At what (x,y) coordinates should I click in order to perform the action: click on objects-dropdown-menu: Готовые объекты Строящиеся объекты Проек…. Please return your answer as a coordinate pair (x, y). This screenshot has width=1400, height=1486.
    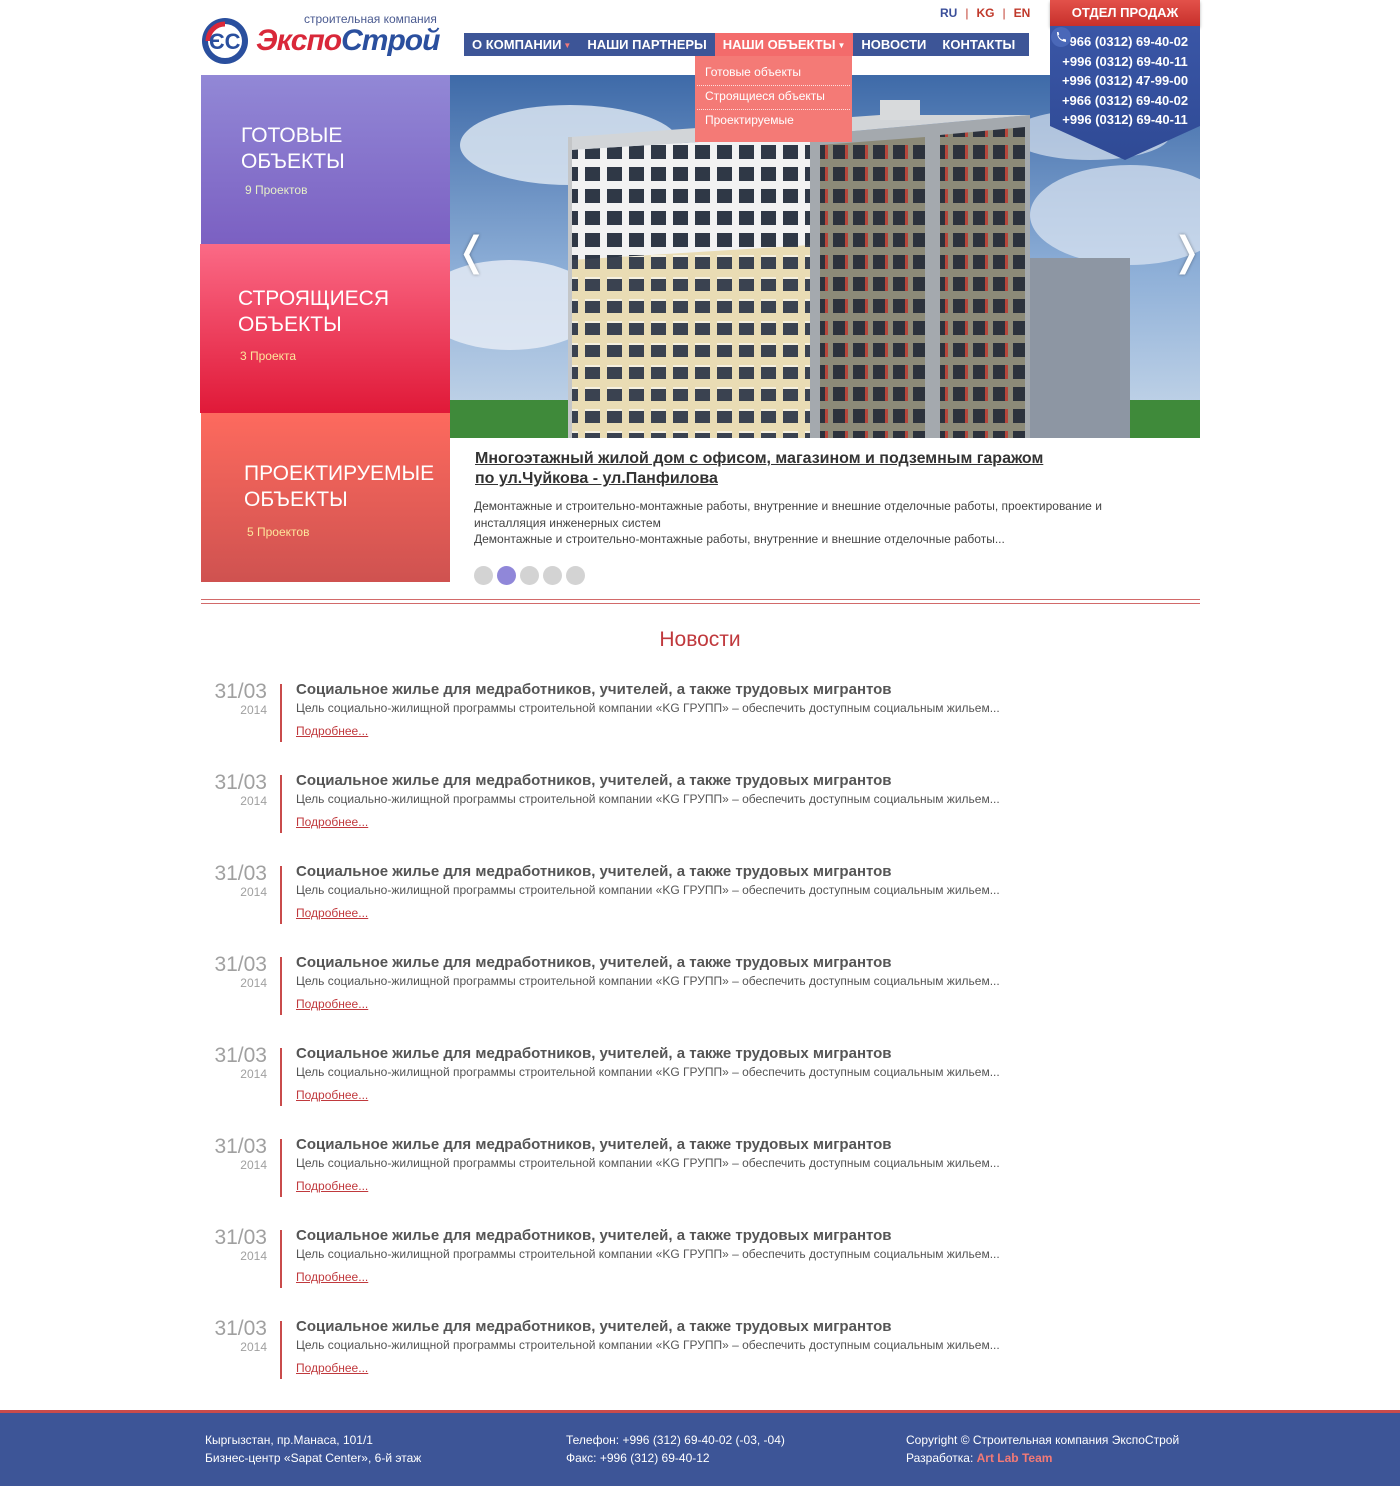
    Looking at the image, I should click on (773, 99).